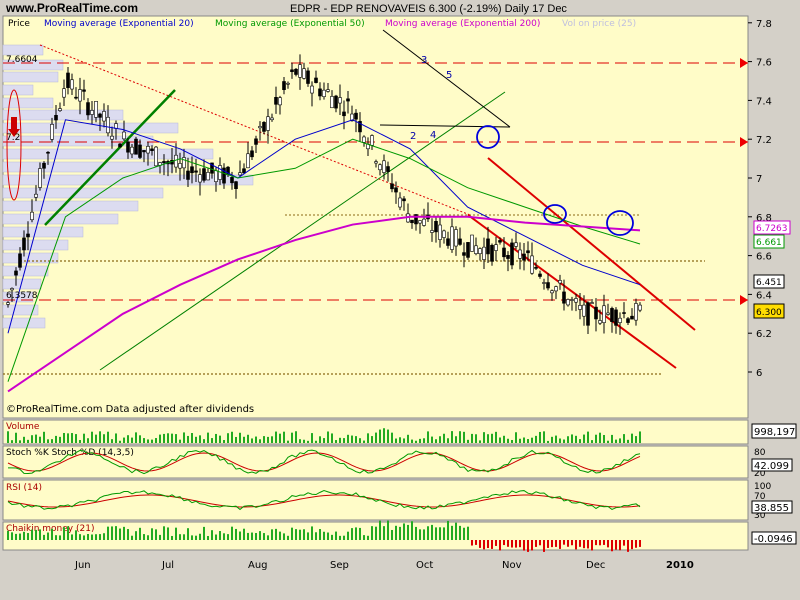 This screenshot has height=600, width=800. Describe the element at coordinates (50, 529) in the screenshot. I see `chaikin-label: Chaikin money (21)` at that location.